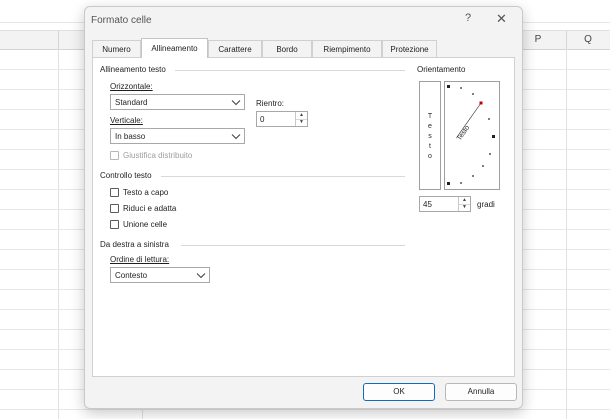  I want to click on reading-order-select: Contesto, so click(160, 275).